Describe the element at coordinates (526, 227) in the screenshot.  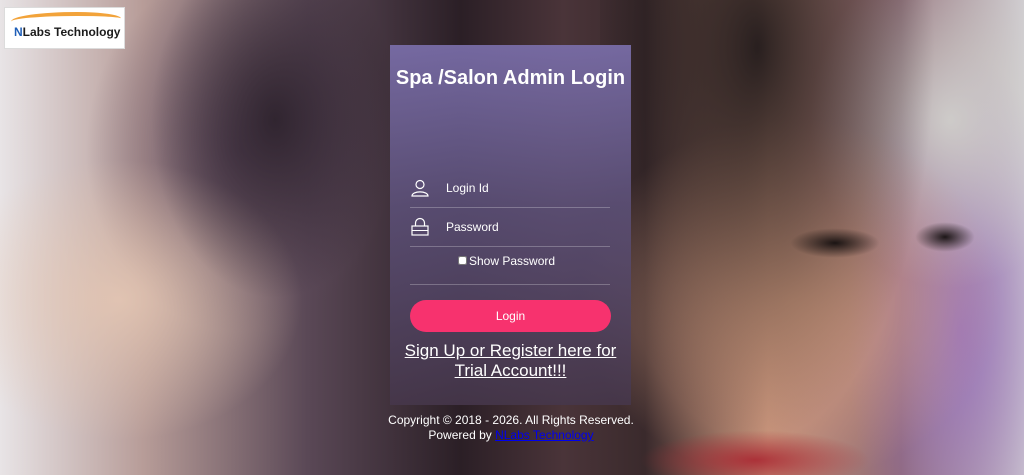
I see `password-input` at that location.